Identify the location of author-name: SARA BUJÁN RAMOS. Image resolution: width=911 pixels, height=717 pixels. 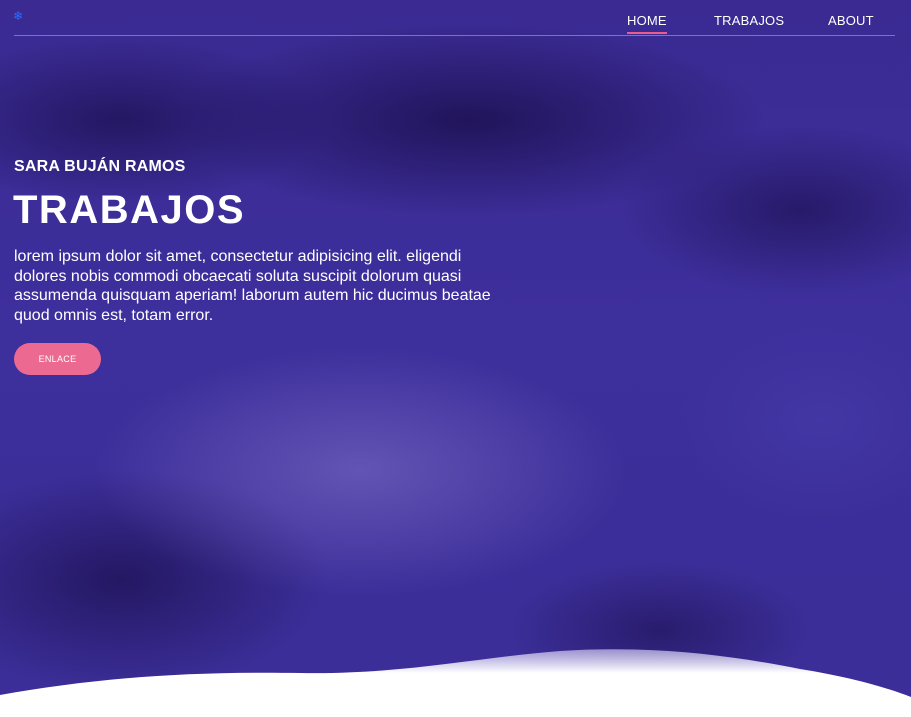
(100, 166).